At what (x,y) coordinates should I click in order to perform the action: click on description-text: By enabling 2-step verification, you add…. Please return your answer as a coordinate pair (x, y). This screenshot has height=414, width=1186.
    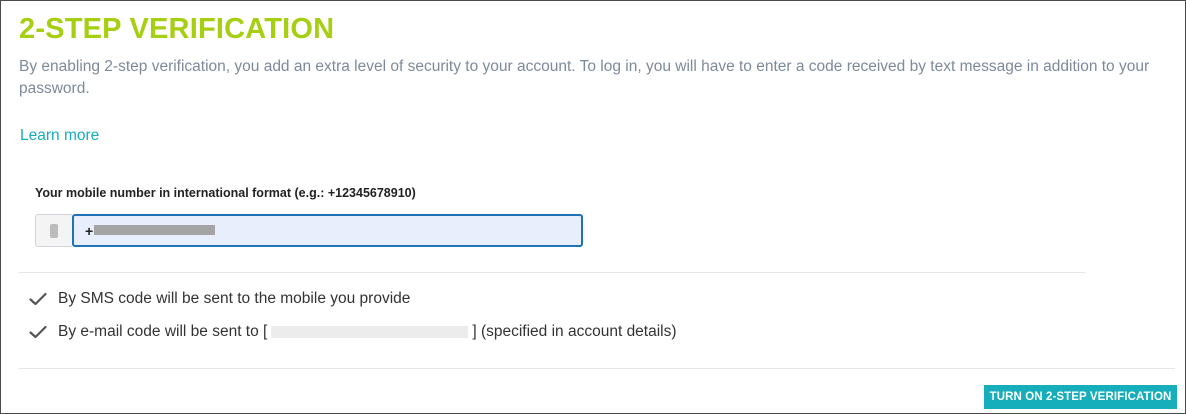
    Looking at the image, I should click on (584, 77).